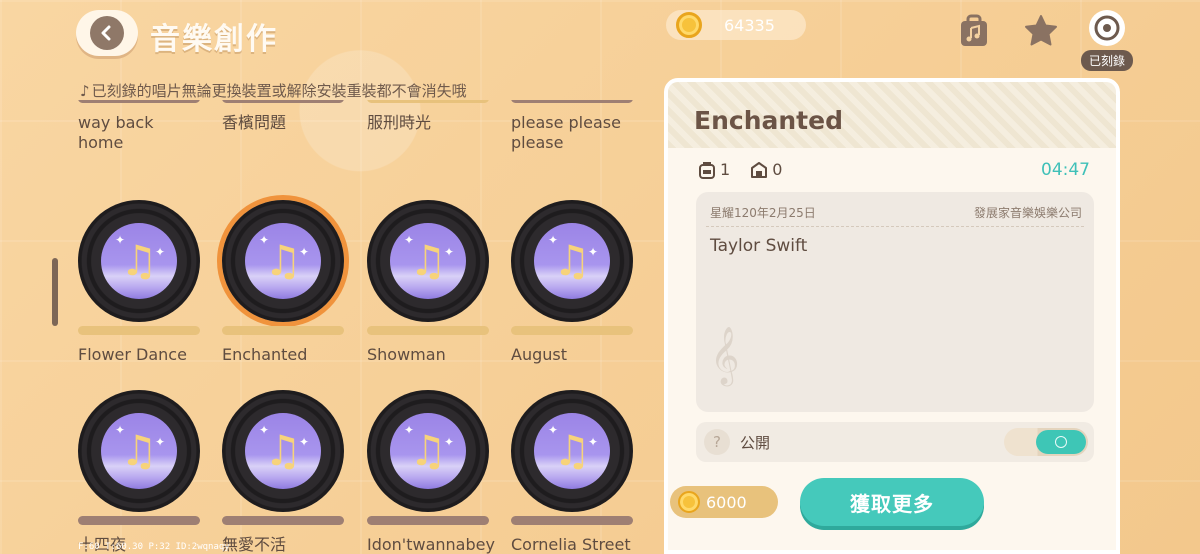 The width and height of the screenshot is (1200, 554). I want to click on cost-badge: 6000, so click(724, 502).